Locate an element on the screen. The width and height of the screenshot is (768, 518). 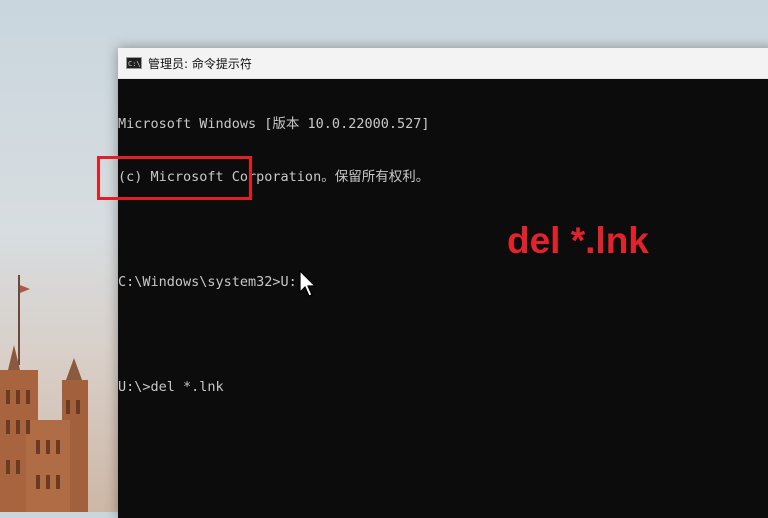
console-command-line: U:\>del *.lnk is located at coordinates (171, 386).